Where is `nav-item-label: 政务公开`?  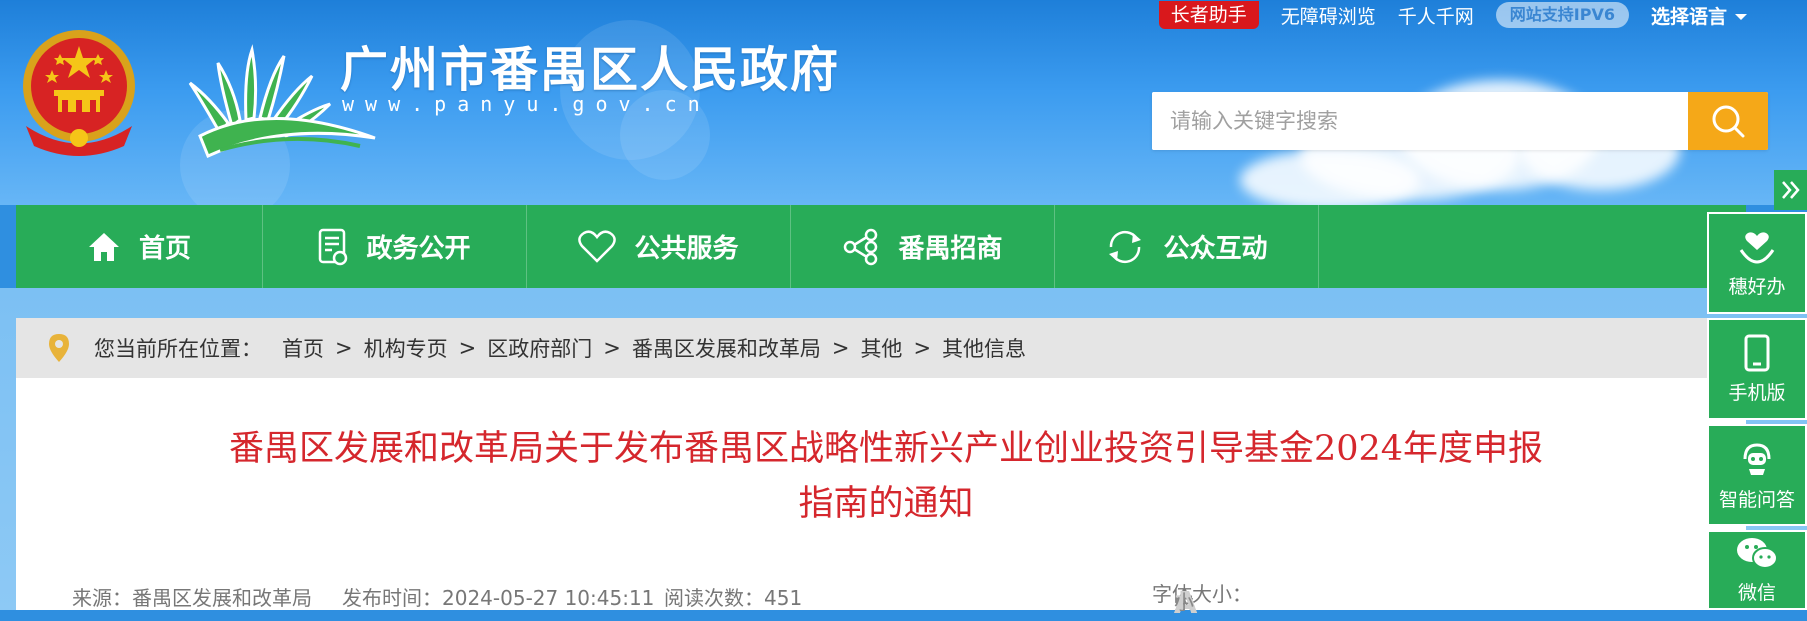
nav-item-label: 政务公开 is located at coordinates (418, 249).